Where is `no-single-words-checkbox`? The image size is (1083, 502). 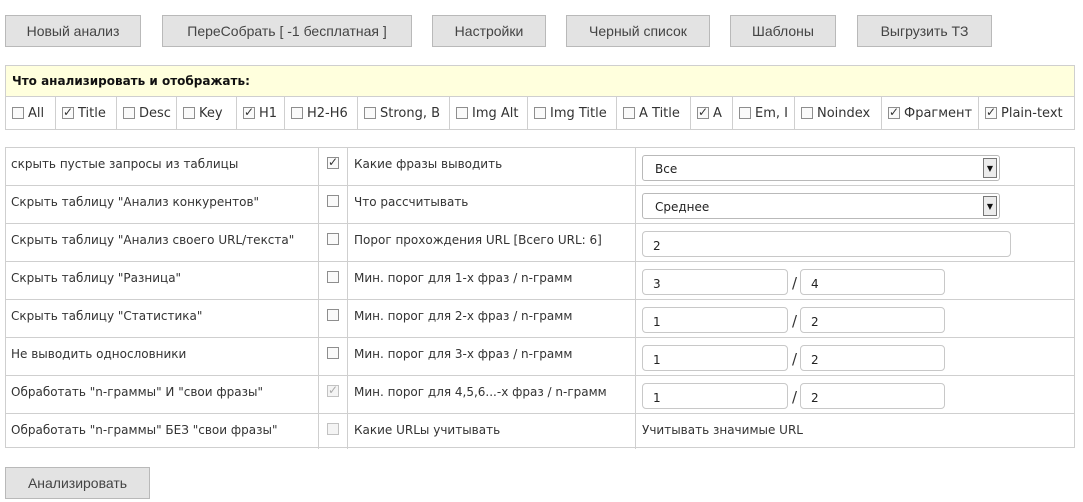 no-single-words-checkbox is located at coordinates (333, 353).